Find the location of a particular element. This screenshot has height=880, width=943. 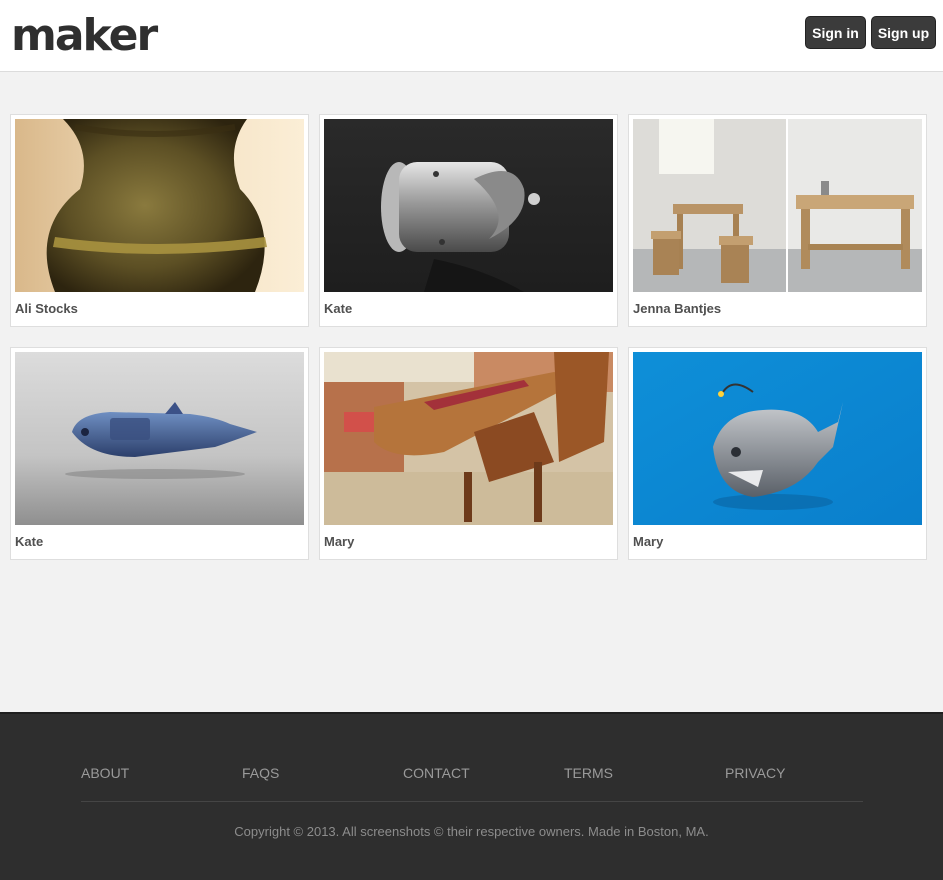

maker-logo: maker is located at coordinates (84, 36).